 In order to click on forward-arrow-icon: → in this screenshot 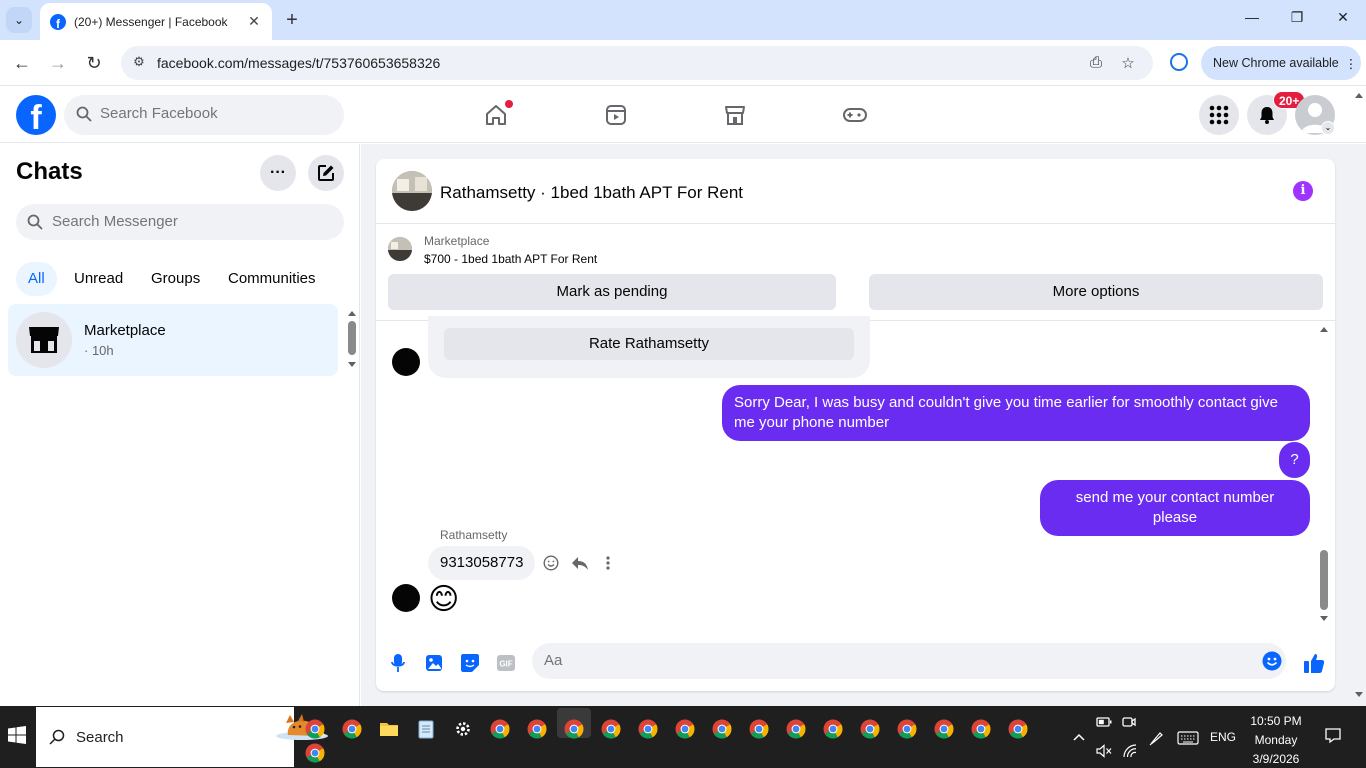, I will do `click(58, 63)`.